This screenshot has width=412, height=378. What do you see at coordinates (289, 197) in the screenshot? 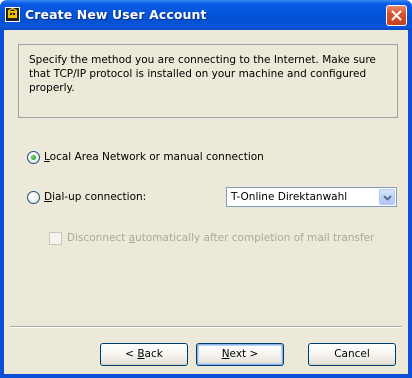
I see `dialup-select-value: T-Online Direktanwahl` at bounding box center [289, 197].